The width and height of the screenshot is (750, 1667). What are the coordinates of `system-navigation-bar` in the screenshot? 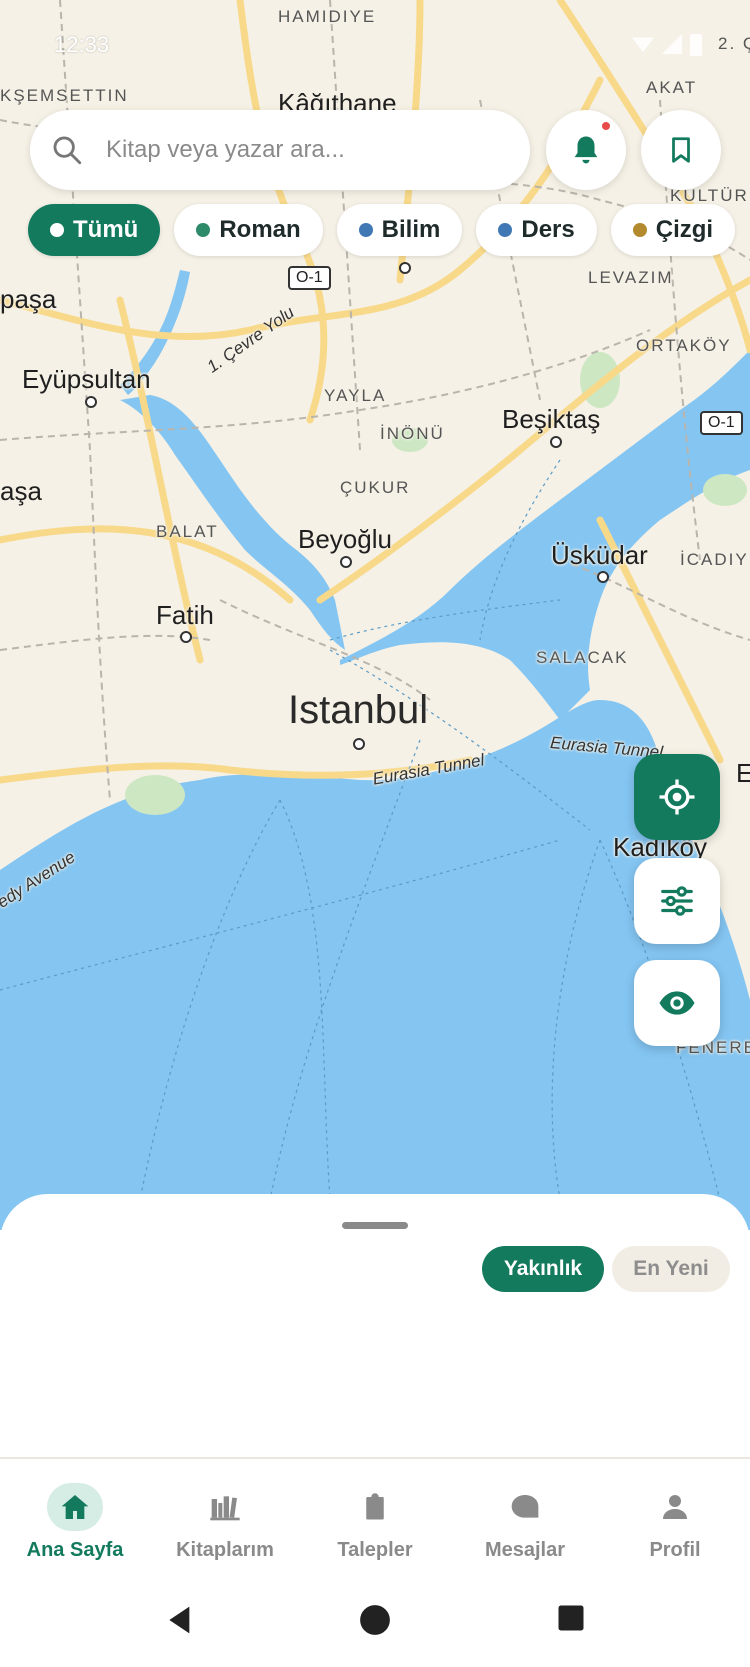 It's located at (375, 1624).